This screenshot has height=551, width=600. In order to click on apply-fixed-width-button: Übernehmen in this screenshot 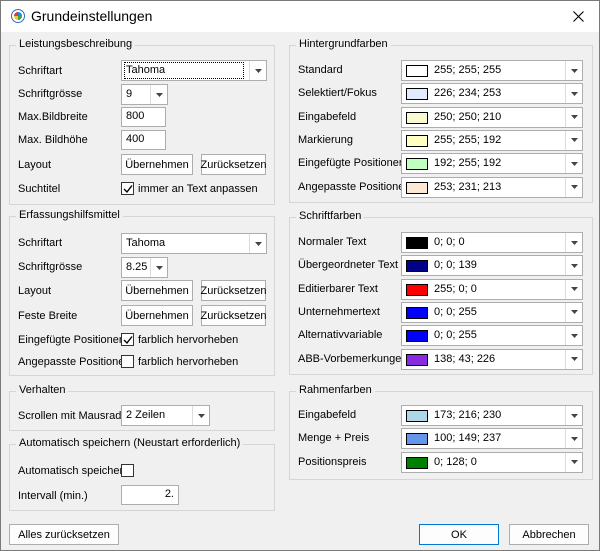, I will do `click(157, 315)`.